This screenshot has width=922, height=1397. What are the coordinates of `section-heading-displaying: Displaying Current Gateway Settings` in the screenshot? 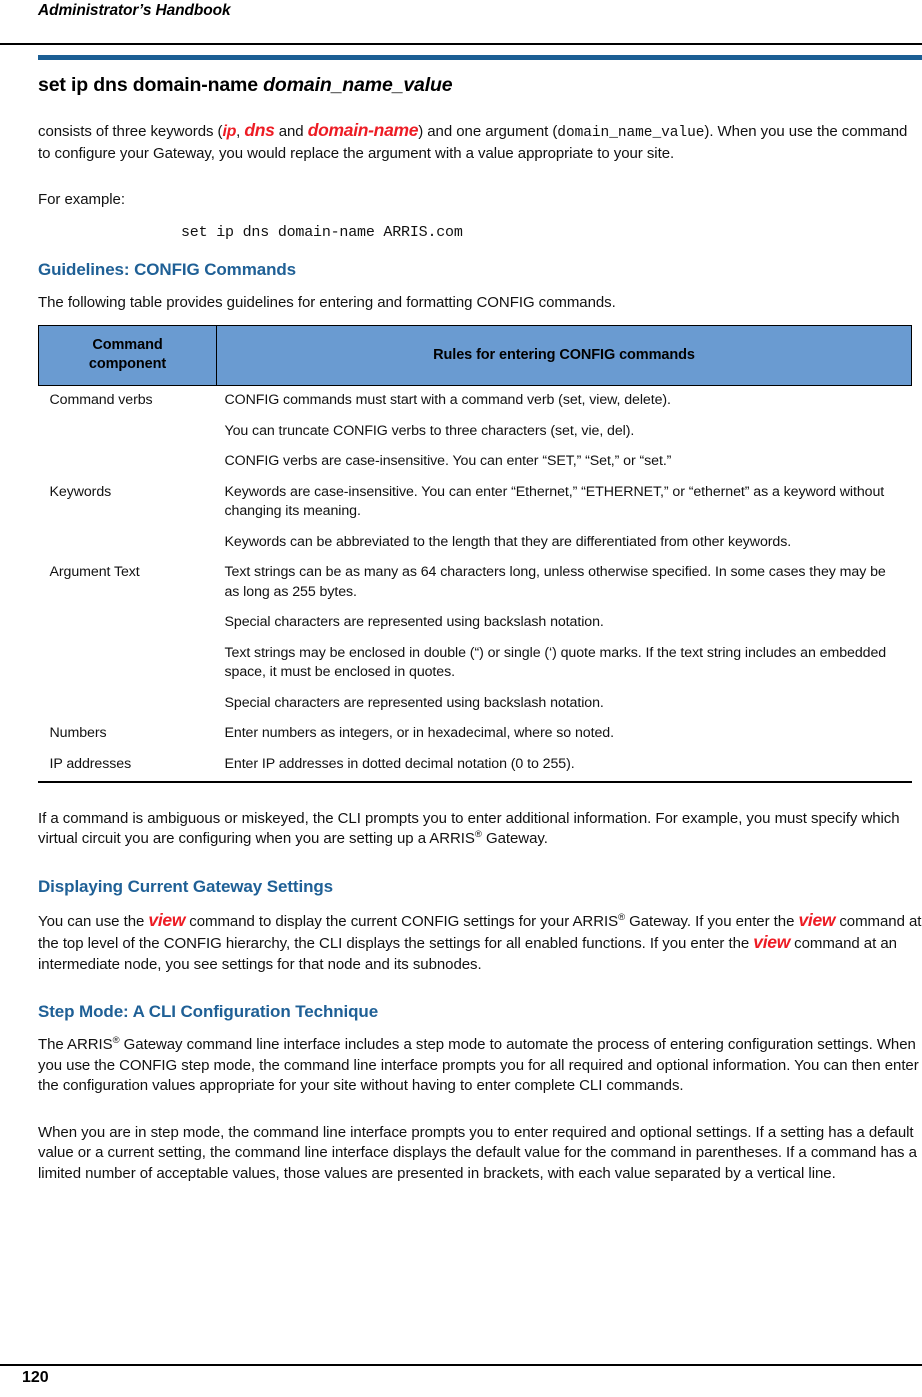 It's located at (186, 886).